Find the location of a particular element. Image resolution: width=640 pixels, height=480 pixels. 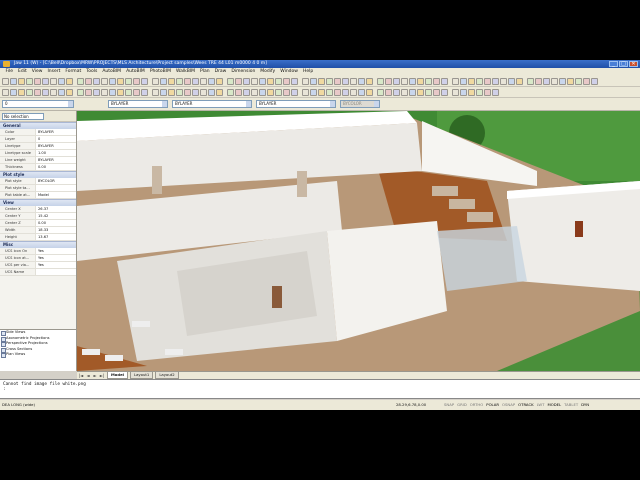

property-row: UCS per via... Yes is located at coordinates (38, 265).